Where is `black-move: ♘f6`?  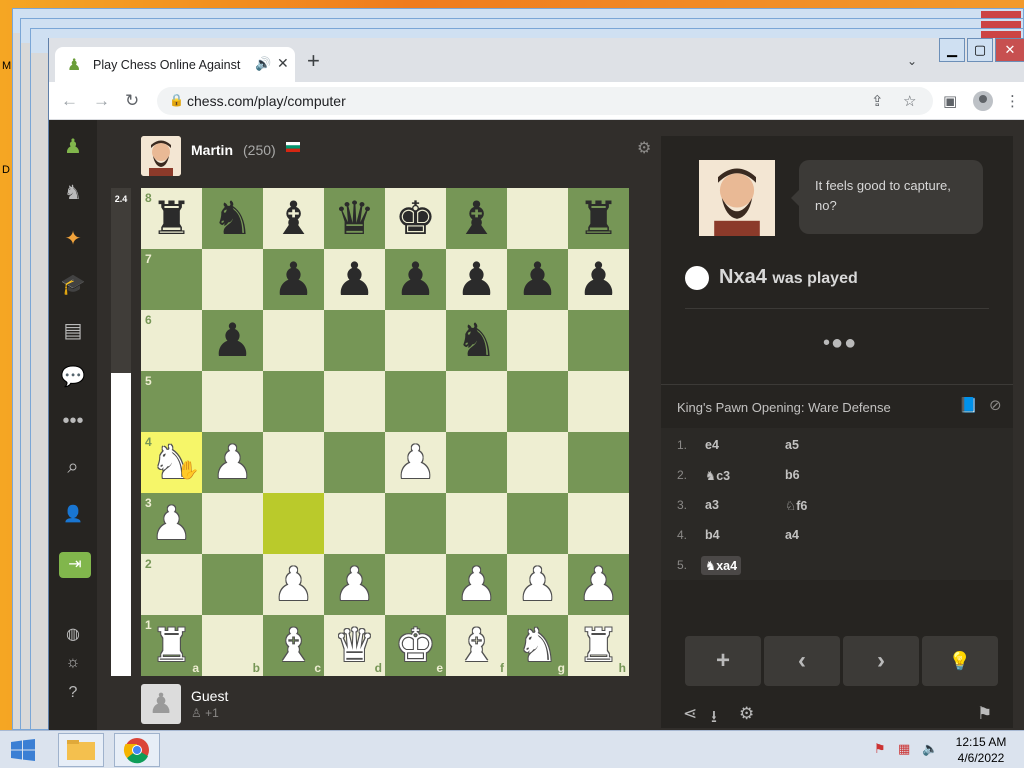
black-move: ♘f6 is located at coordinates (796, 505).